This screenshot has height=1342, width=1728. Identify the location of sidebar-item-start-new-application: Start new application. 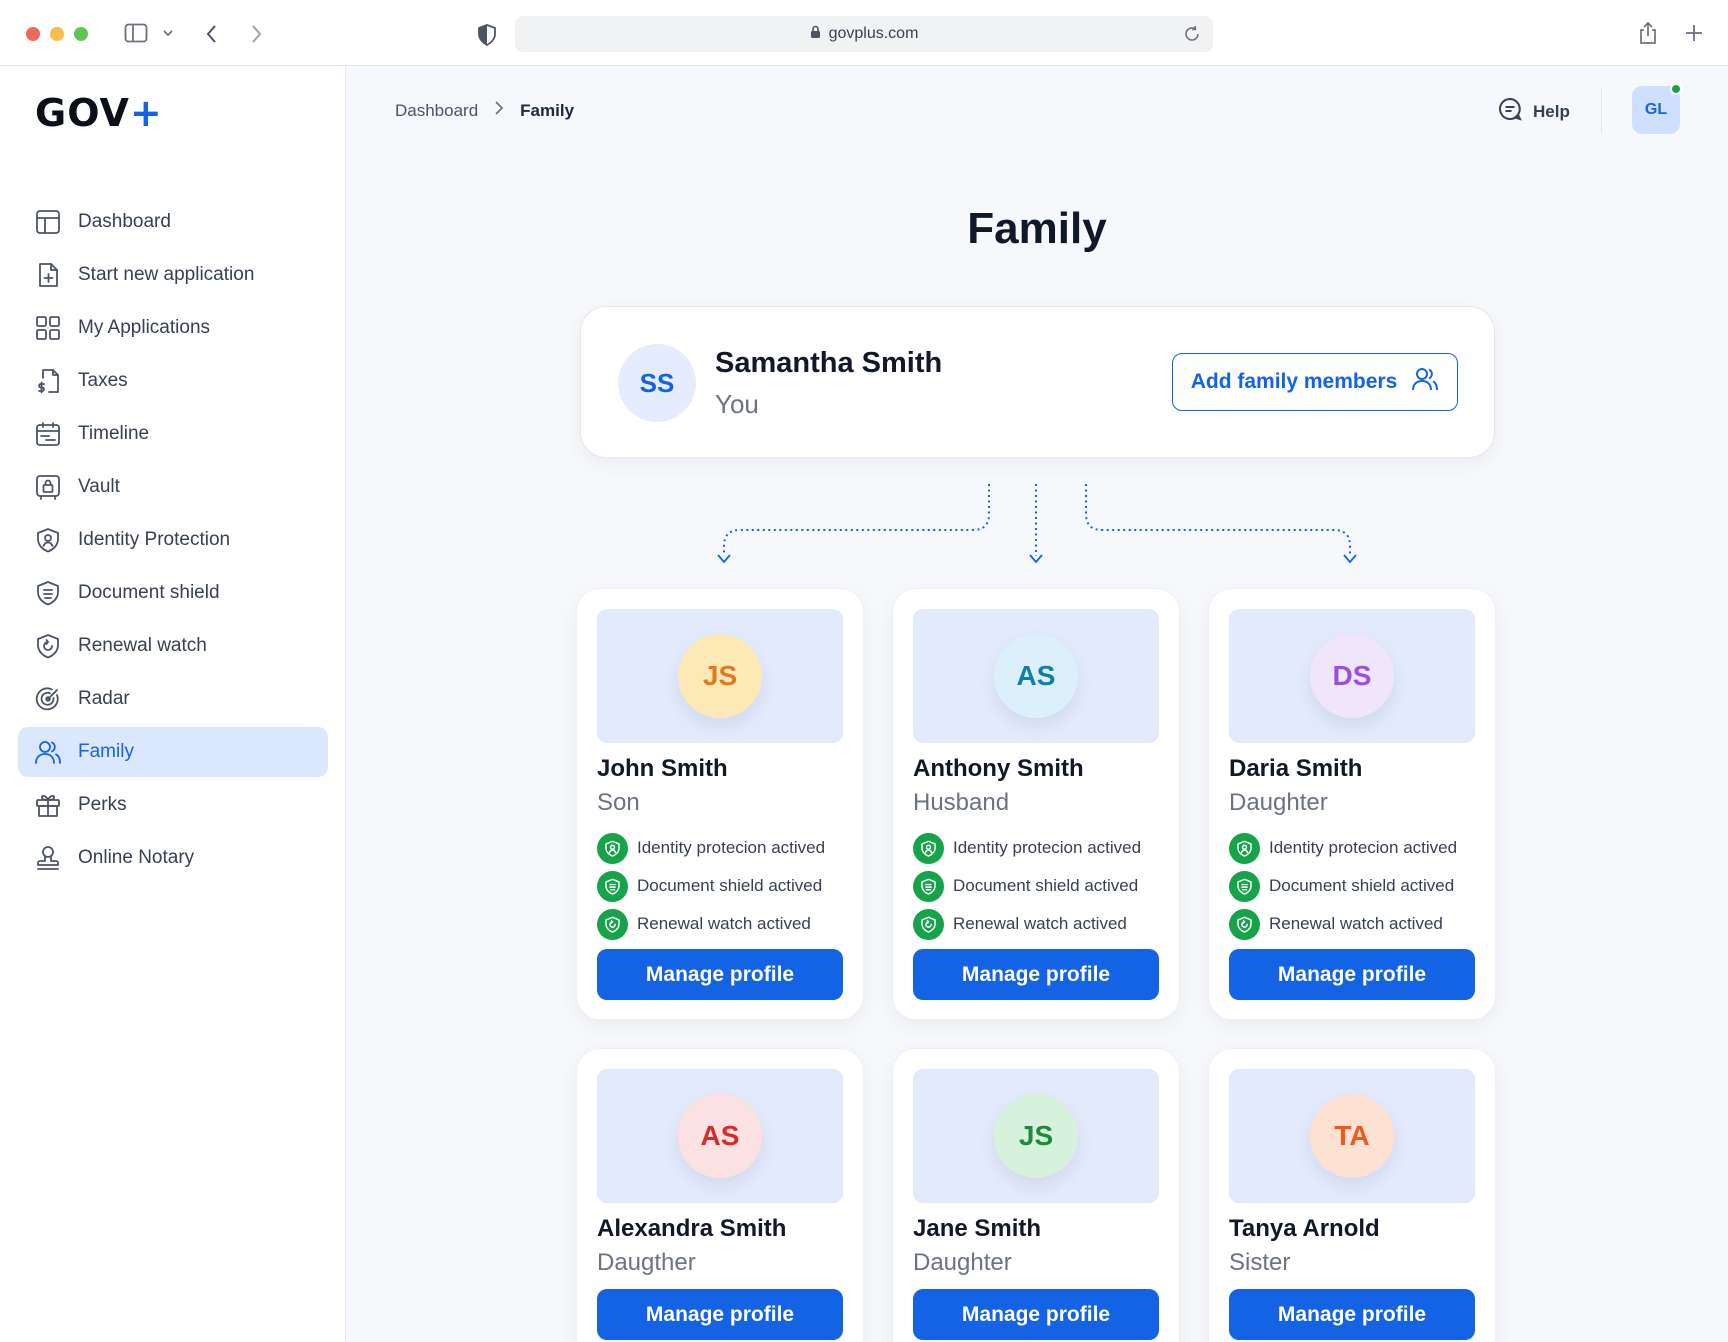
(173, 275).